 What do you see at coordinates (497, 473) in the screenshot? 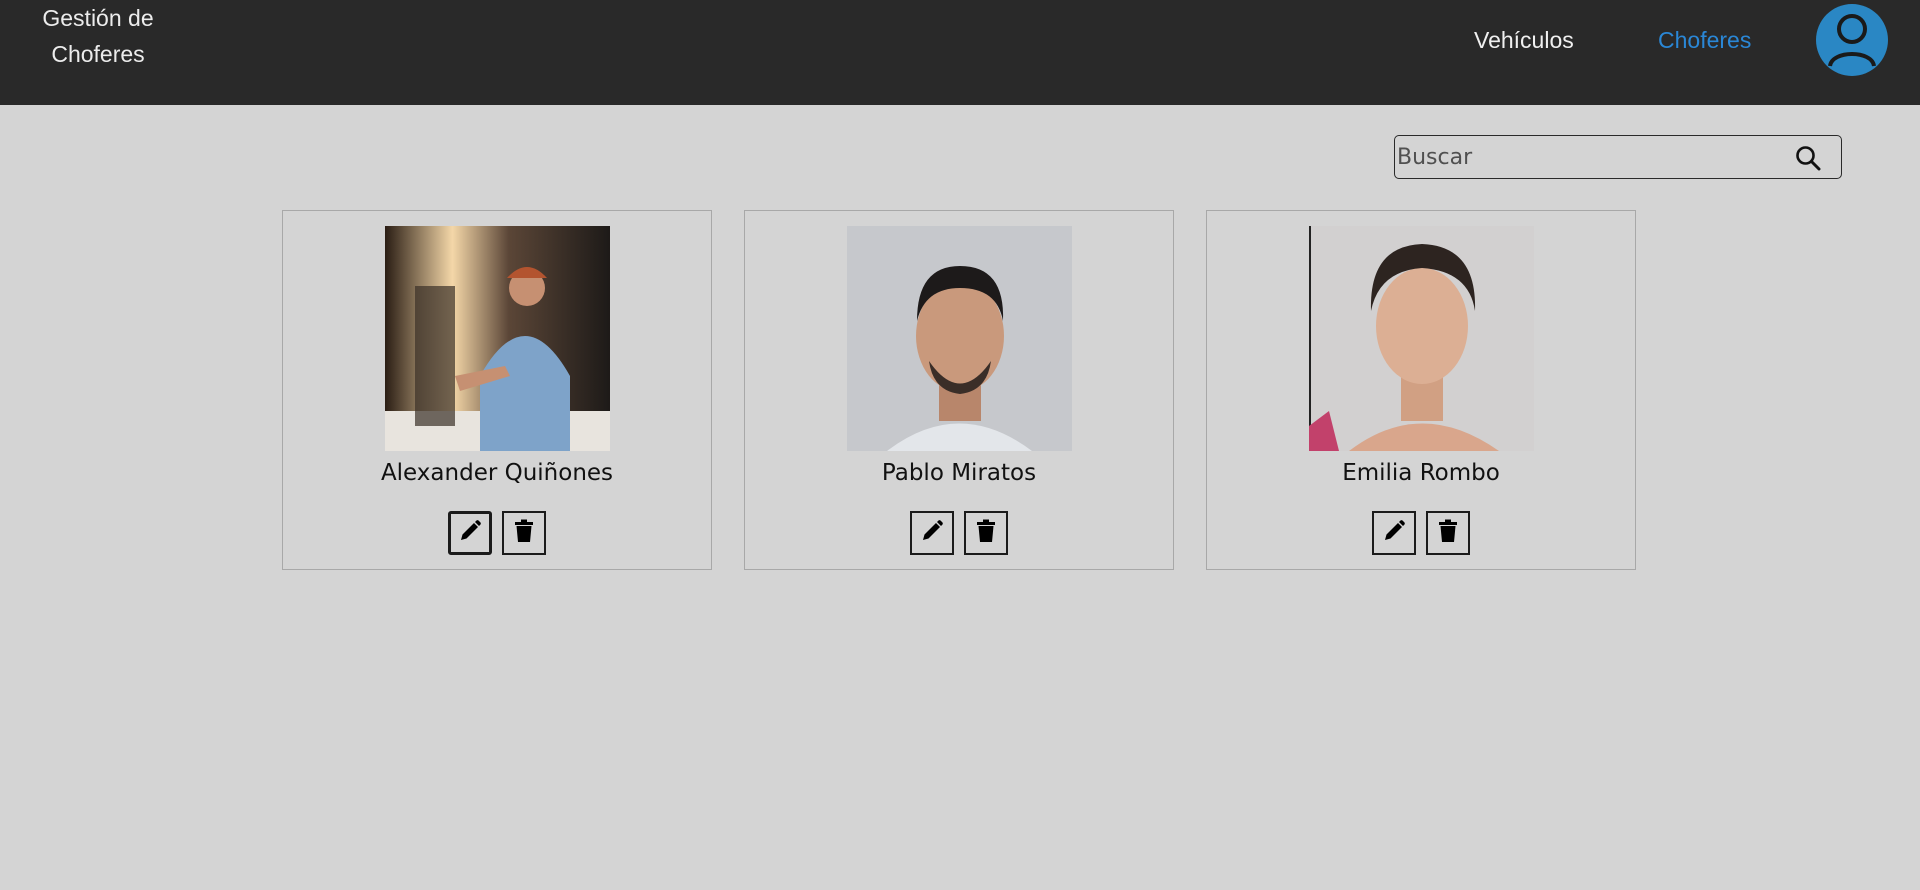
I see `driver-name: Alexander Quiñones` at bounding box center [497, 473].